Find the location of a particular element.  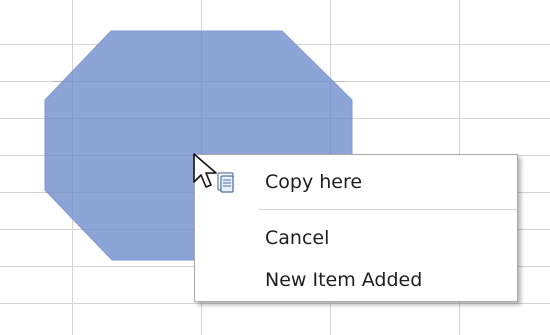

menu-item-new-item-added: New Item Added is located at coordinates (343, 280).